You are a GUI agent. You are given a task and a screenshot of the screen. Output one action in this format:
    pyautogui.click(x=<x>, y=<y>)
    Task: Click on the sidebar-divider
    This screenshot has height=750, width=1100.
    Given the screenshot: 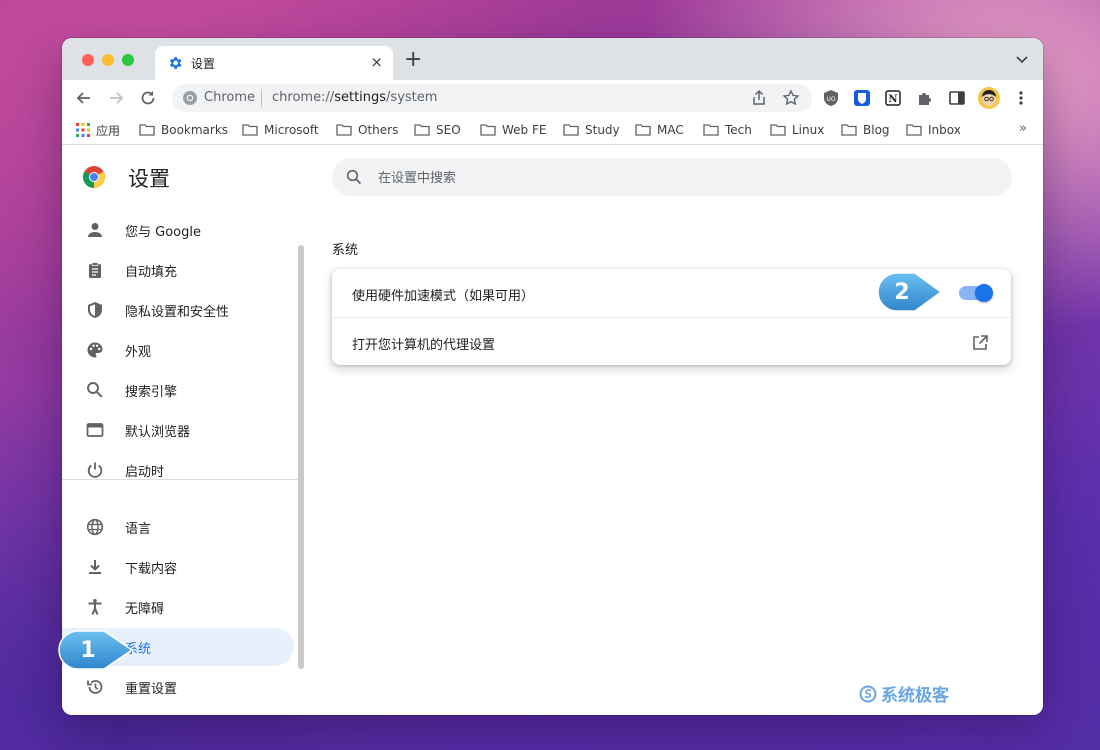 What is the action you would take?
    pyautogui.click(x=180, y=479)
    